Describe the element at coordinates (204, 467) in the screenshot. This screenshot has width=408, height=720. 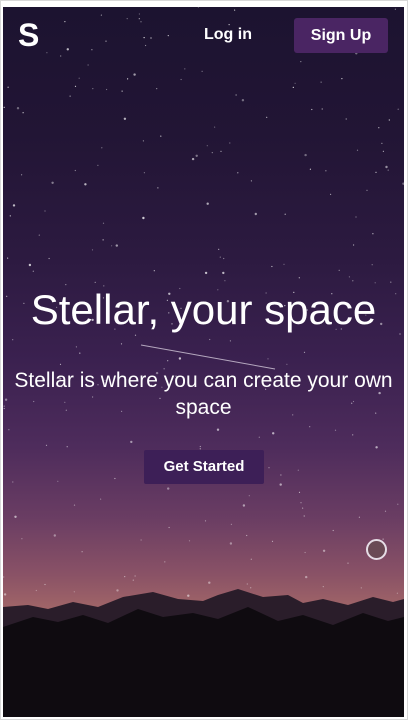
I see `get-started-button: Get Started` at that location.